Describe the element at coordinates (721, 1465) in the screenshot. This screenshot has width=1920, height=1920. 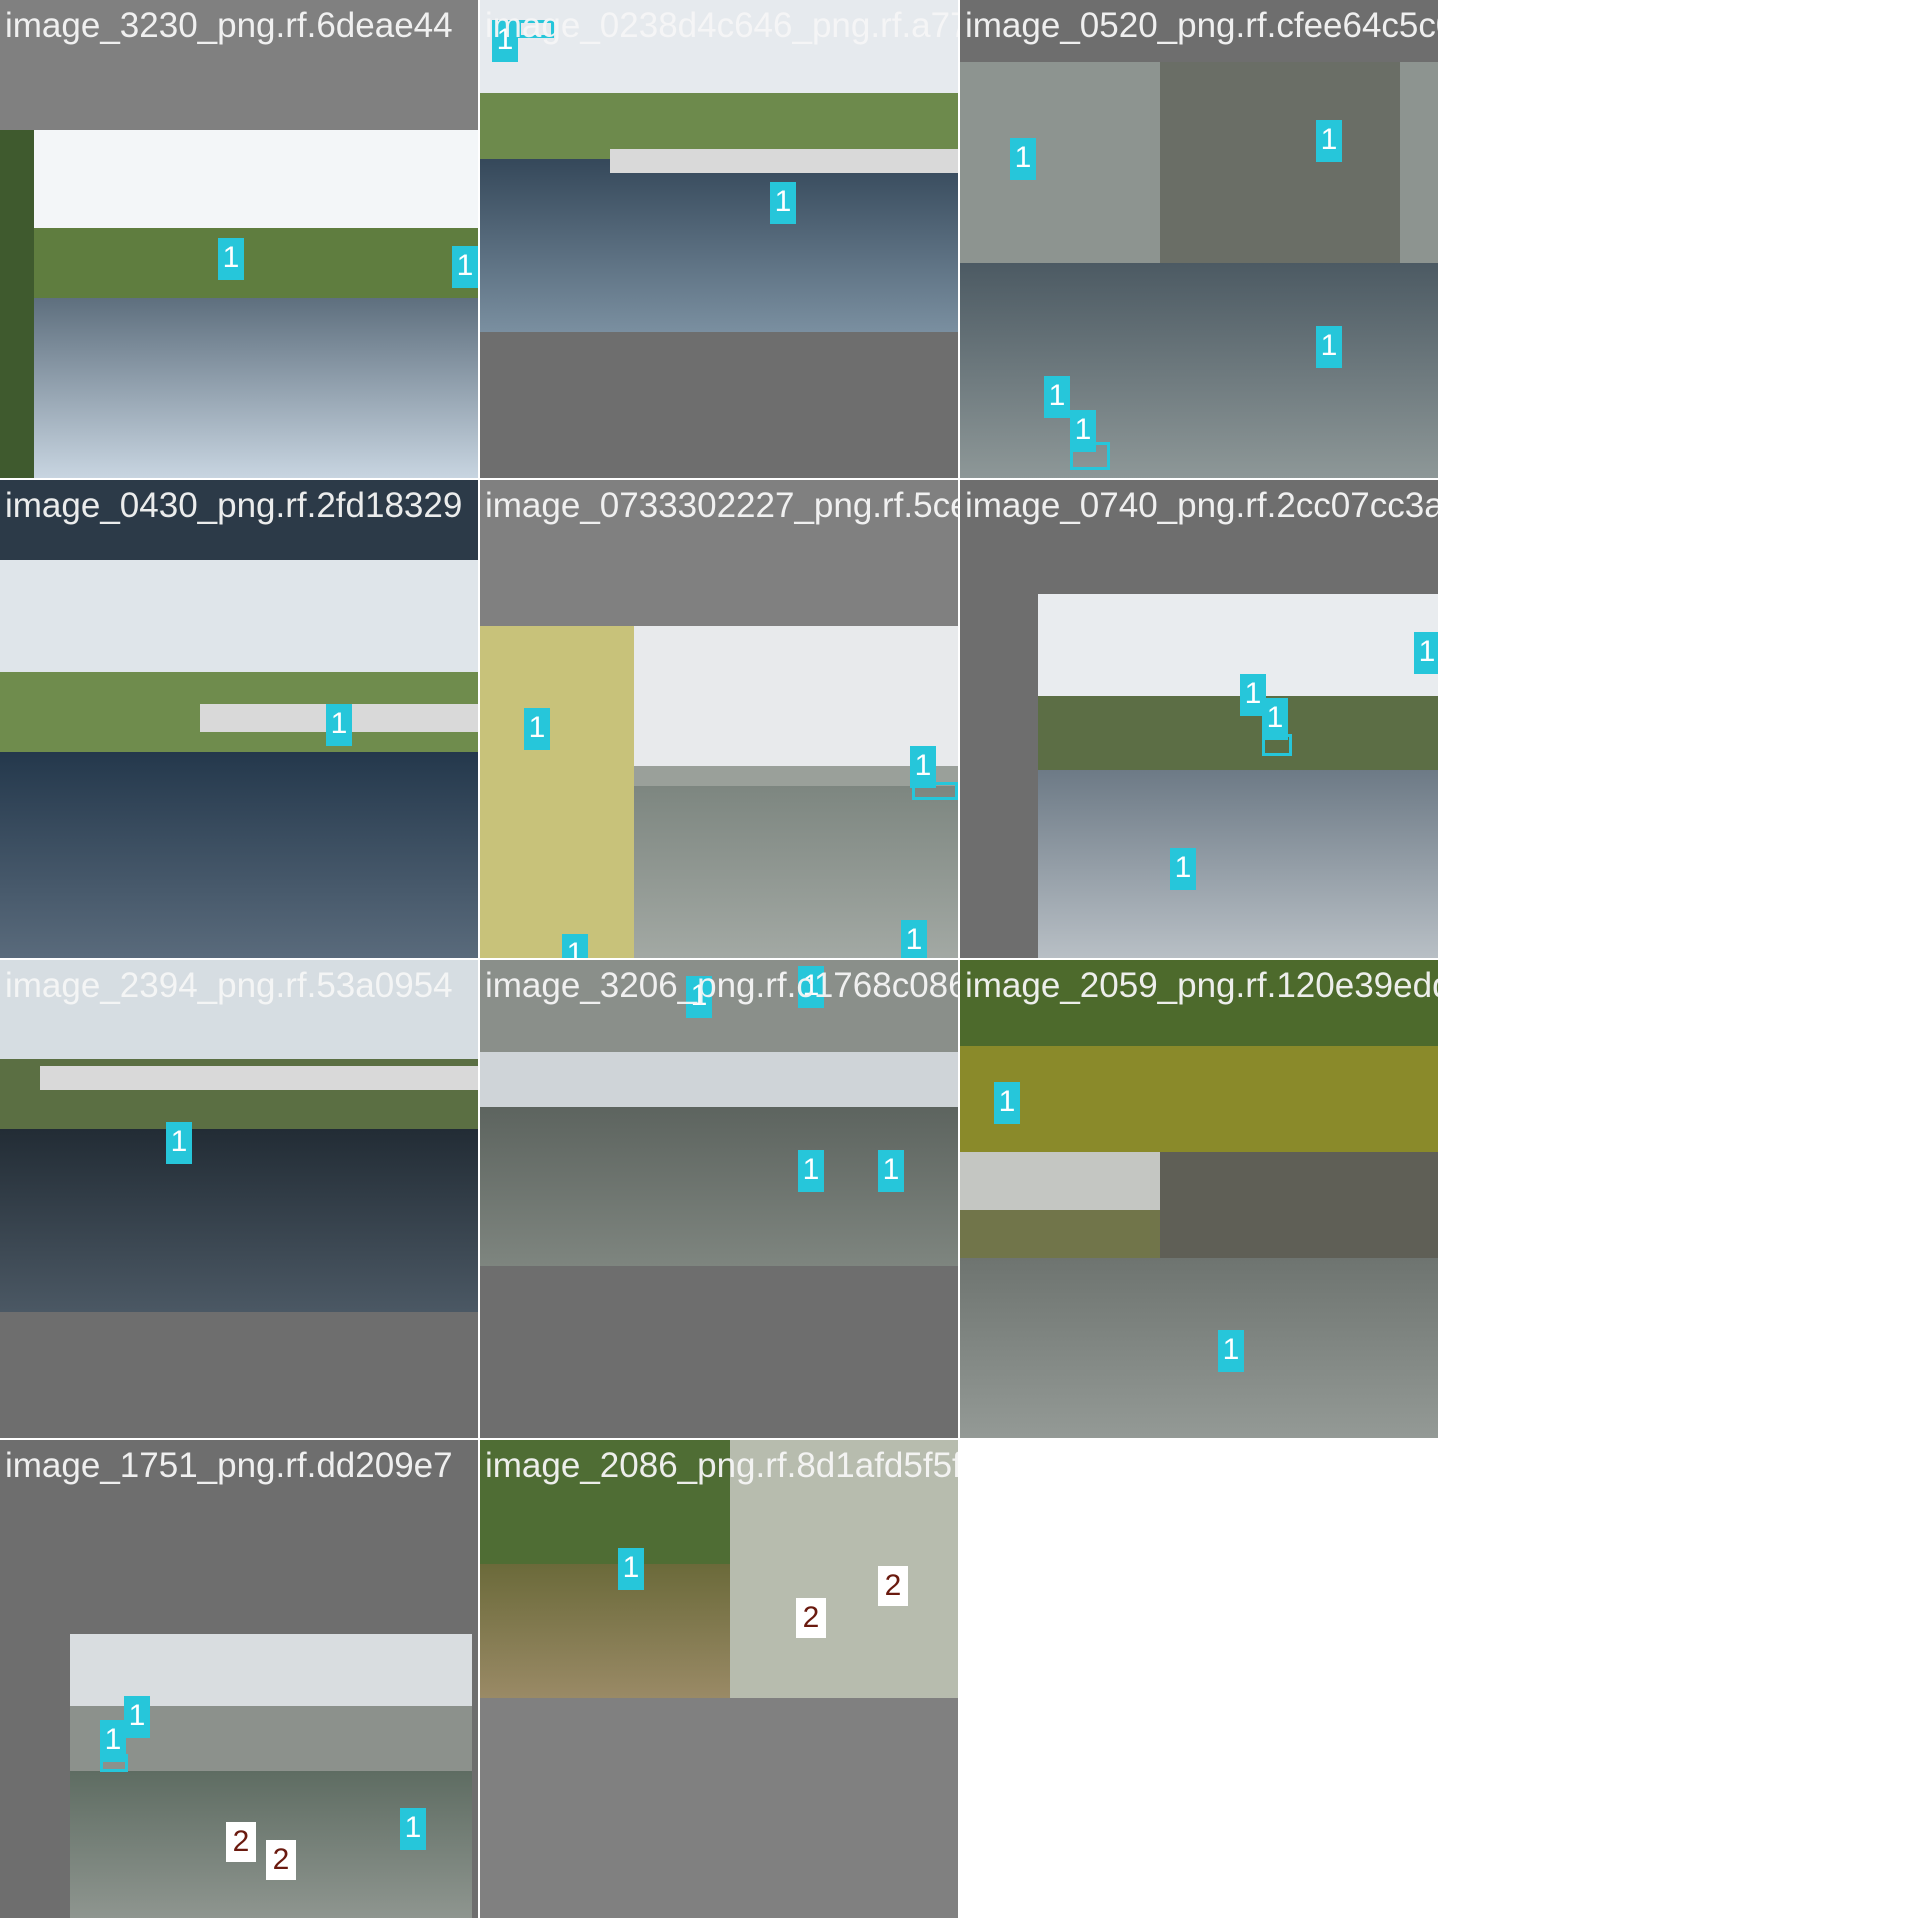
I see `tile-filename: image_2086_png.rf.8d1afd5f5f8533c548af85` at that location.